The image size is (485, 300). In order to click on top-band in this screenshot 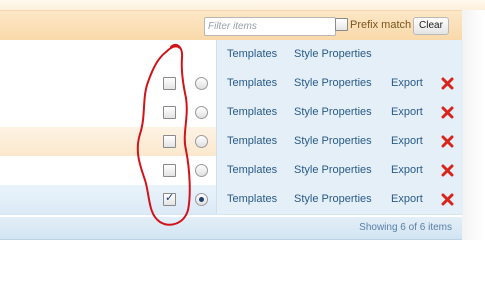, I will do `click(242, 5)`.